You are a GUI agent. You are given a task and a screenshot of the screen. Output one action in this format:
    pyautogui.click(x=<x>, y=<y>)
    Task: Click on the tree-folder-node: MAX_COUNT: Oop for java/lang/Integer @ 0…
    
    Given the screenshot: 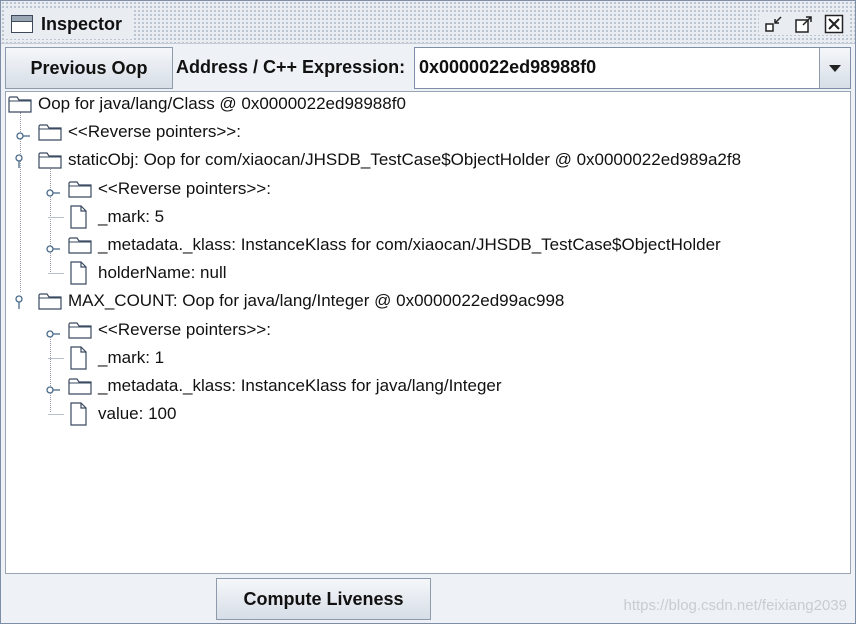 What is the action you would take?
    pyautogui.click(x=301, y=301)
    